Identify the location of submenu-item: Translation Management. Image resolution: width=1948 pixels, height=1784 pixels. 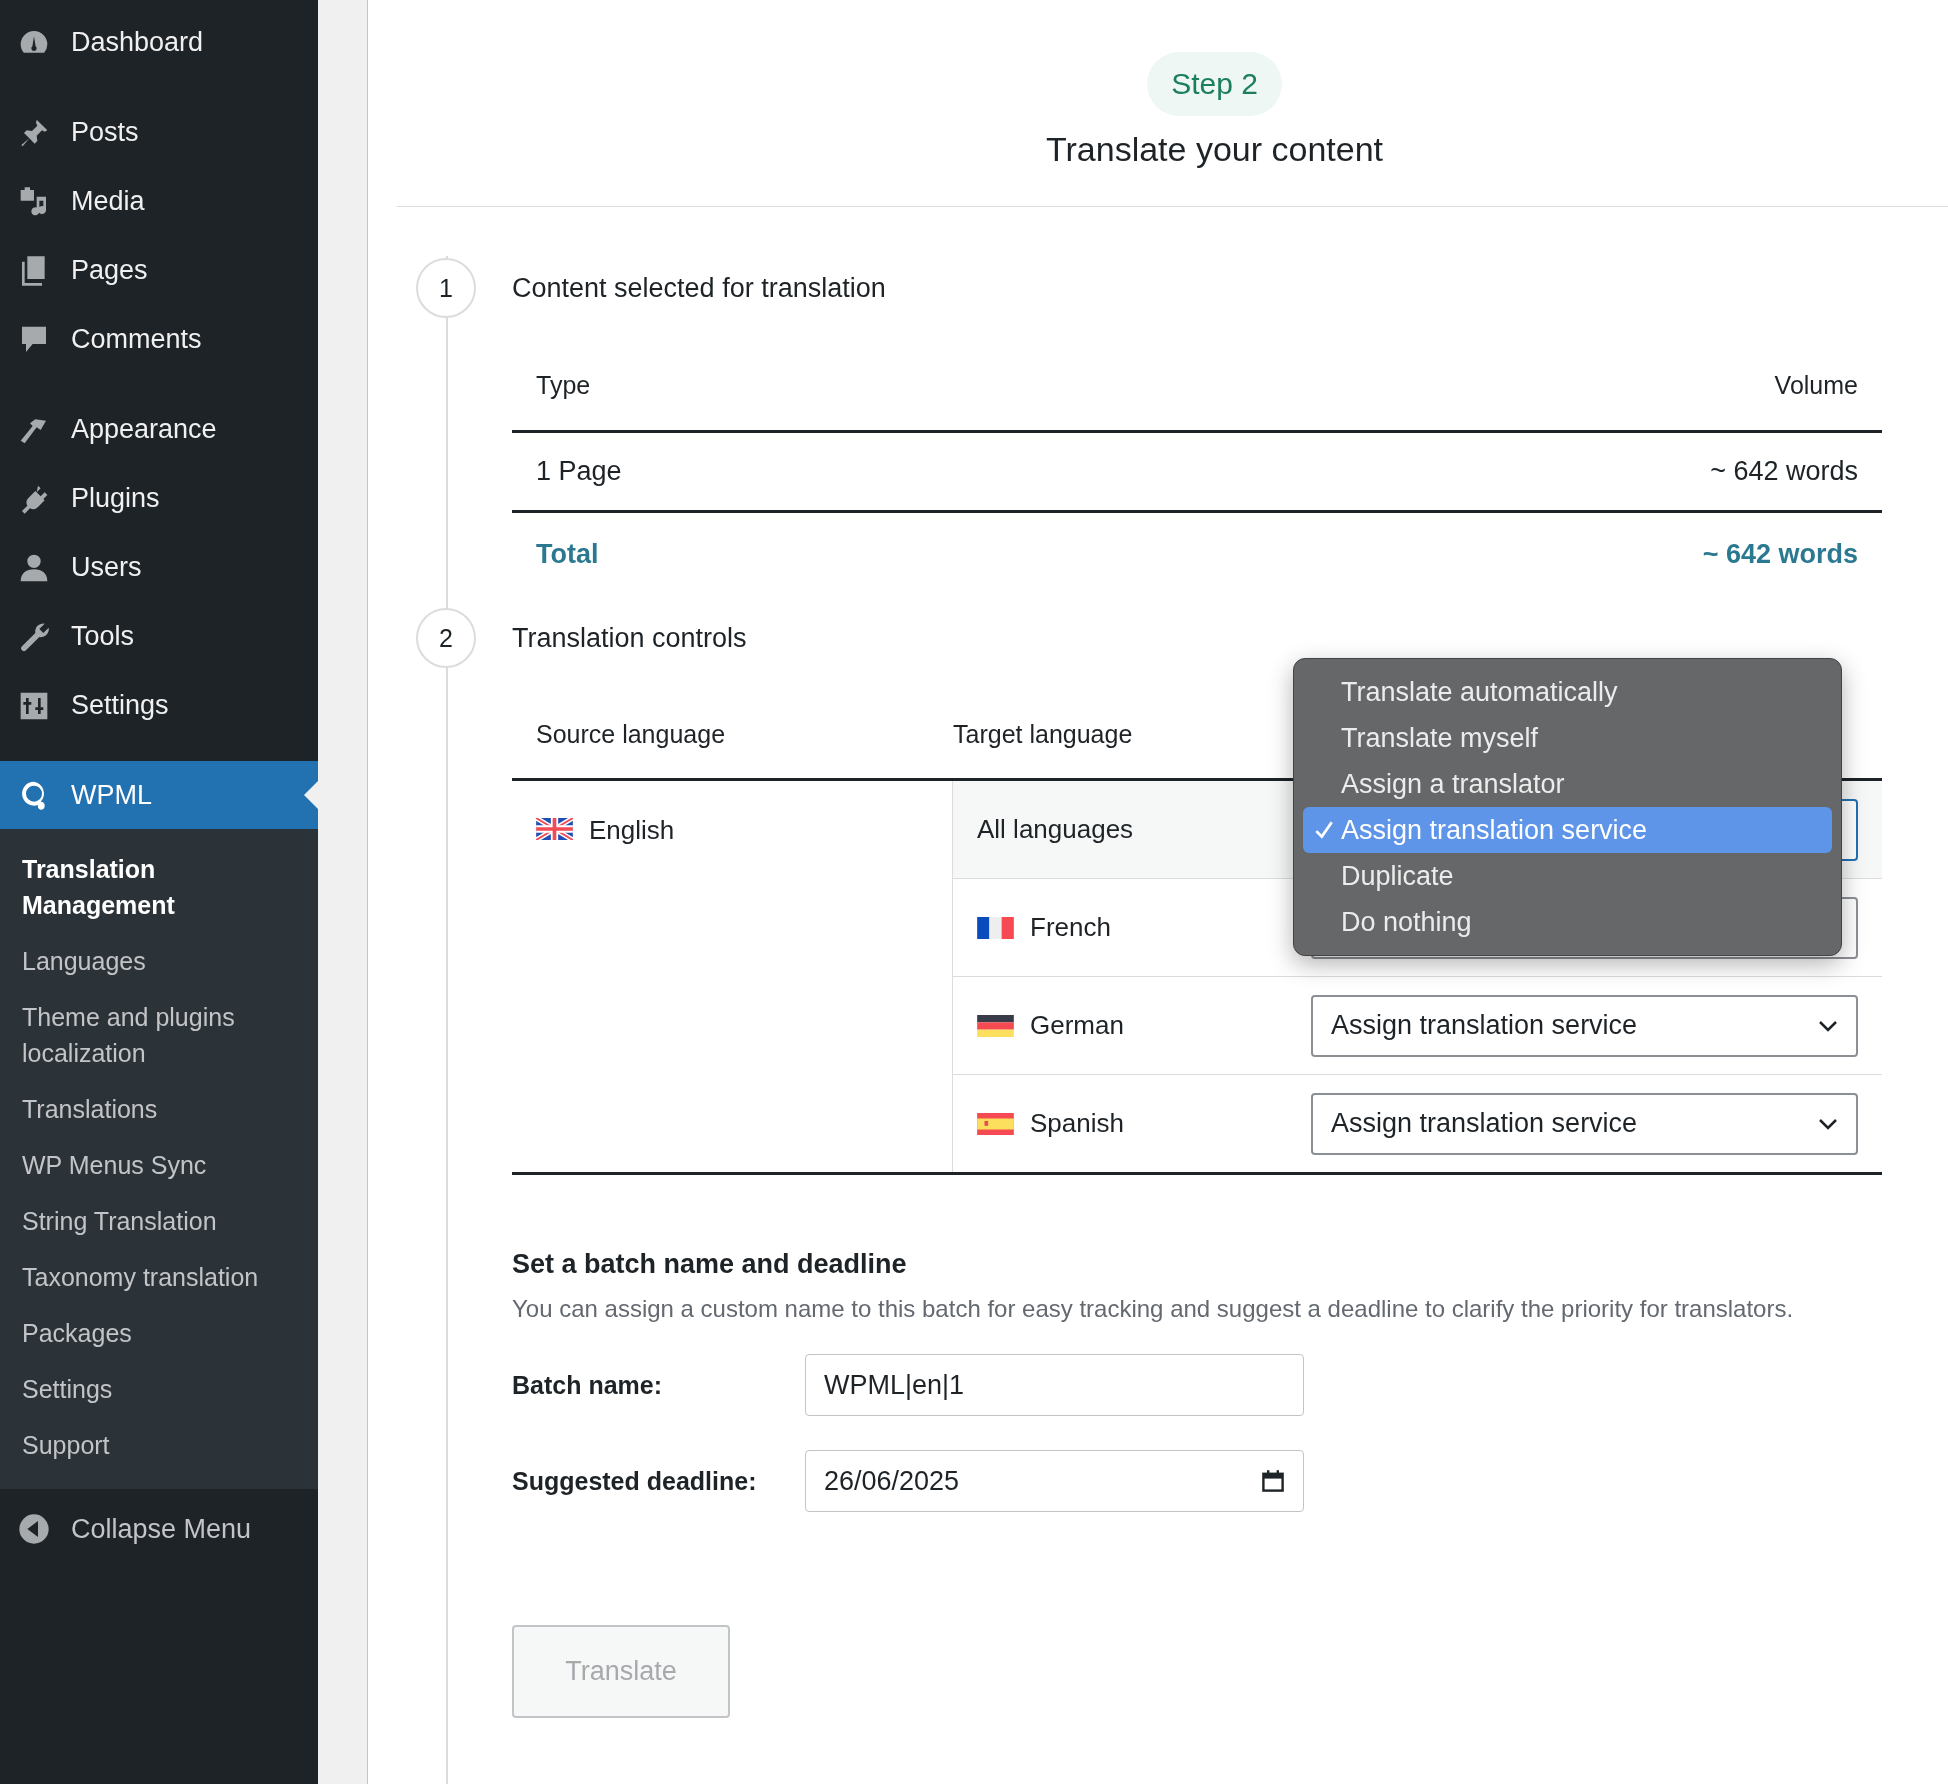
(159, 887).